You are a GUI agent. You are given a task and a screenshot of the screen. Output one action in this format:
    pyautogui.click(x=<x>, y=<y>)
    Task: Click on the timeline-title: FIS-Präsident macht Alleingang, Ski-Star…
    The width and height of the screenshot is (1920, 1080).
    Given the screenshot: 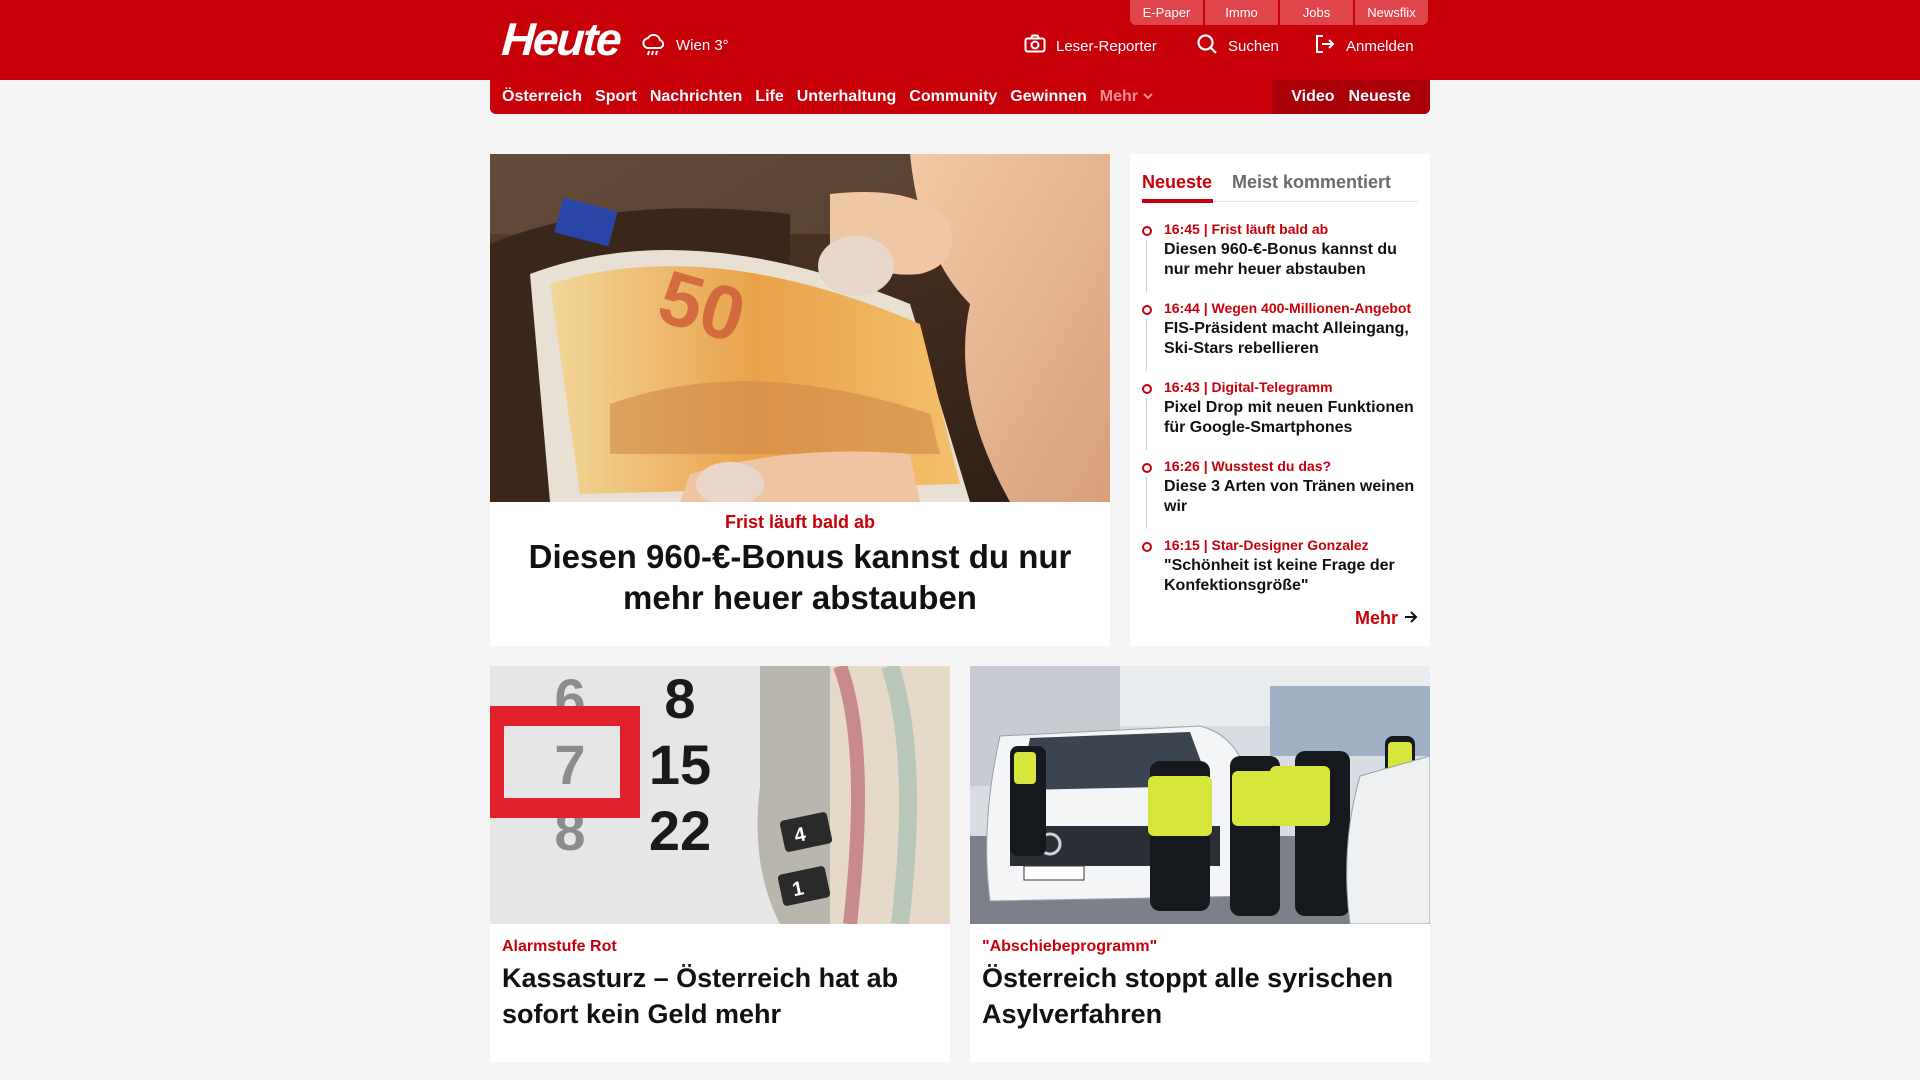 What is the action you would take?
    pyautogui.click(x=1293, y=339)
    